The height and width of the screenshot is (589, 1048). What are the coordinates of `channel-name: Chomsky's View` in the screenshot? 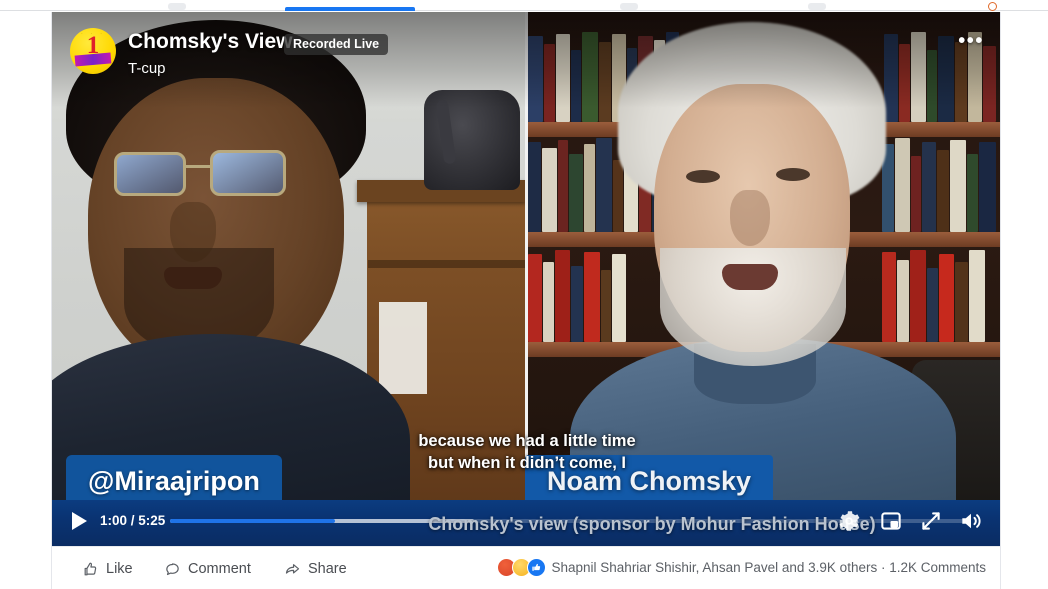 It's located at (210, 42).